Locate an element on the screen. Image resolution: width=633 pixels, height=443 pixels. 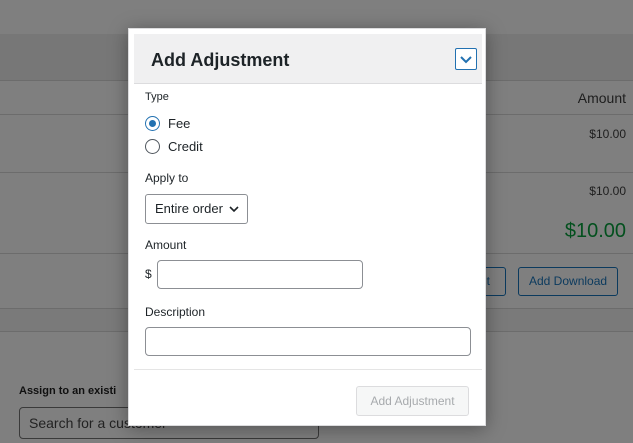
chevron-down-icon is located at coordinates (234, 209).